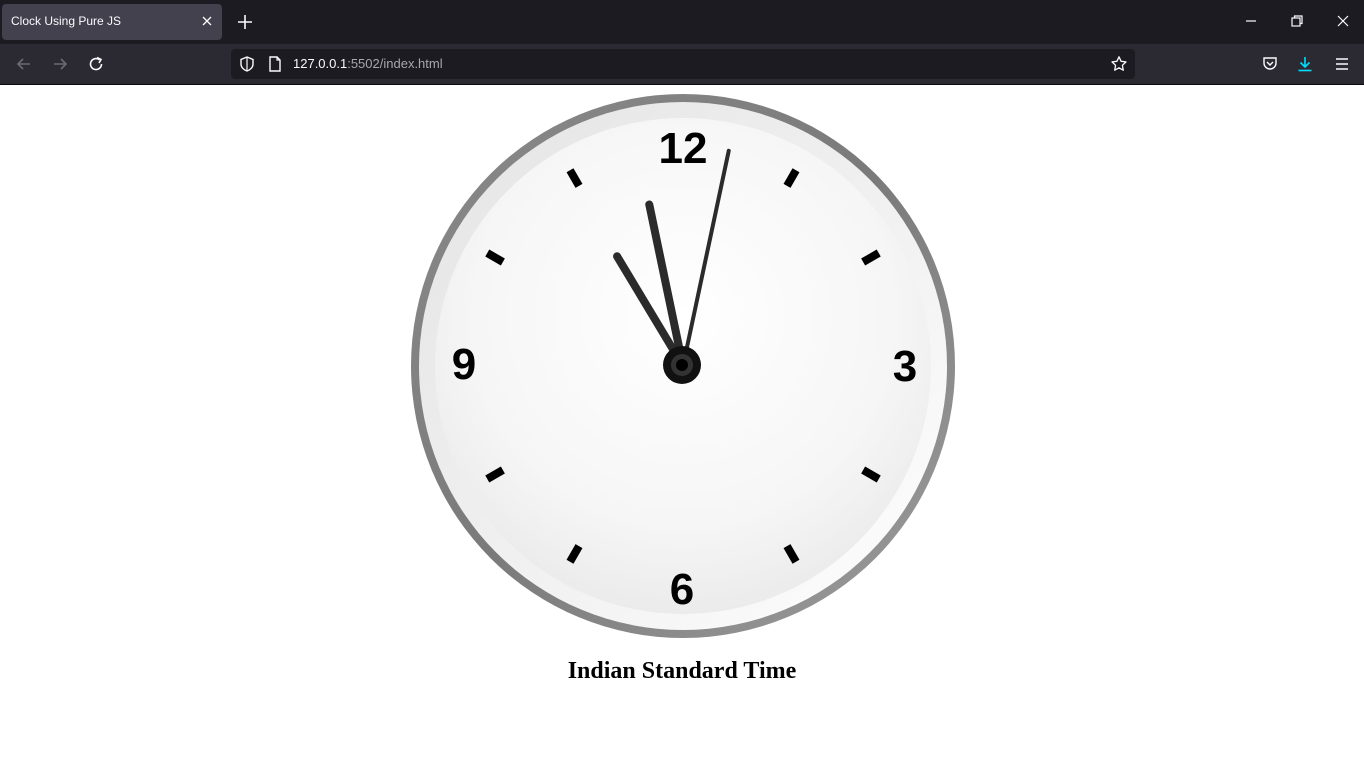  Describe the element at coordinates (66, 21) in the screenshot. I see `tab-title: Clock Using Pure JS` at that location.